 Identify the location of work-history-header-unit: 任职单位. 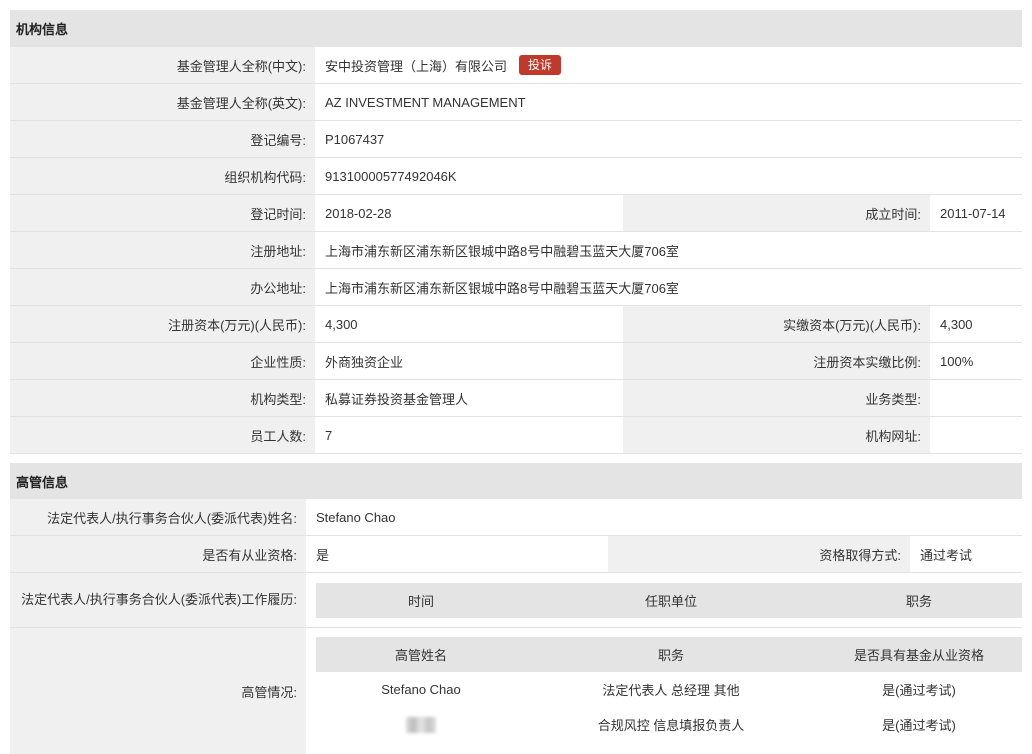
(670, 601).